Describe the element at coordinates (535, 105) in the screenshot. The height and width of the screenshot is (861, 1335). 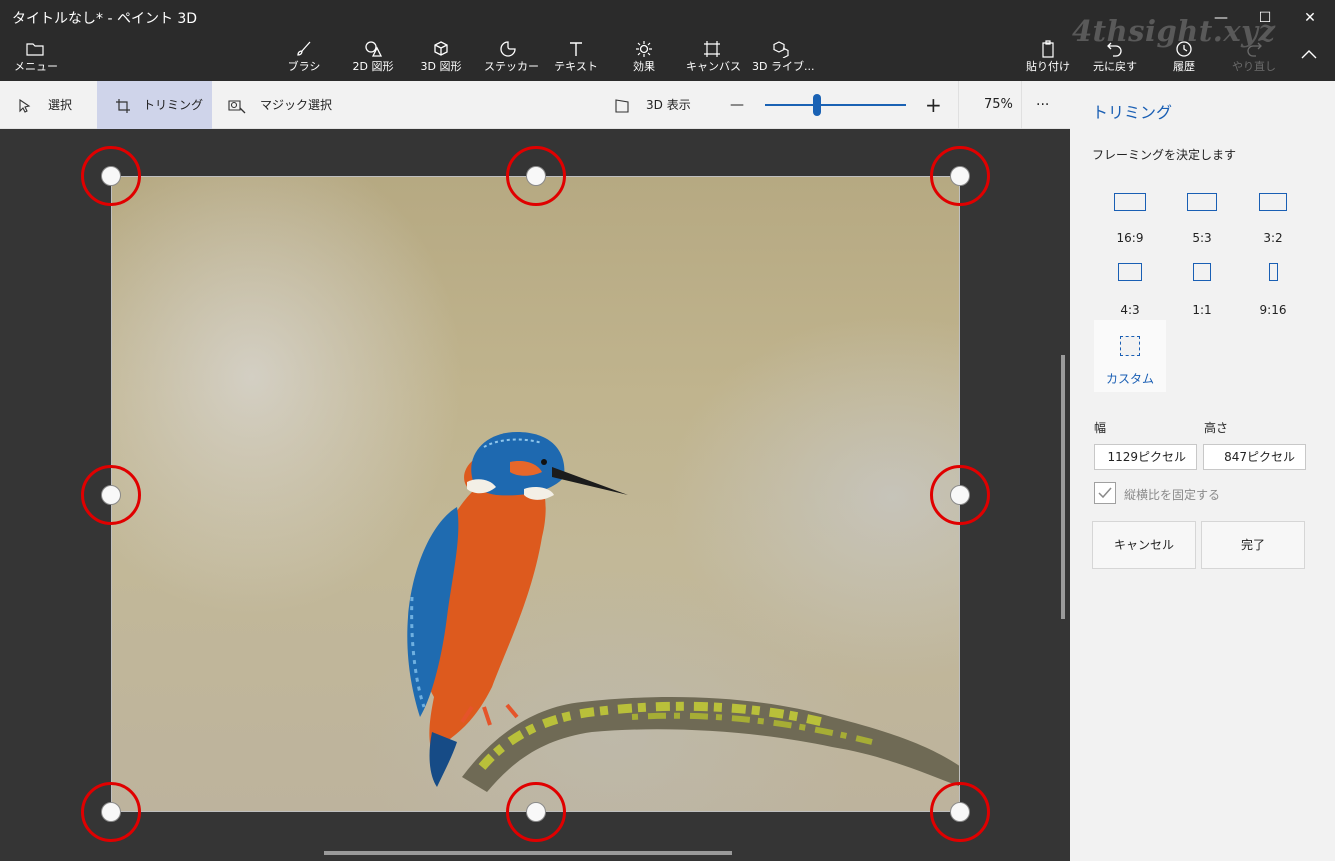
I see `sub-toolbar: 選択 トリミング マジック選択 3D 表示 — + 75% ···` at that location.